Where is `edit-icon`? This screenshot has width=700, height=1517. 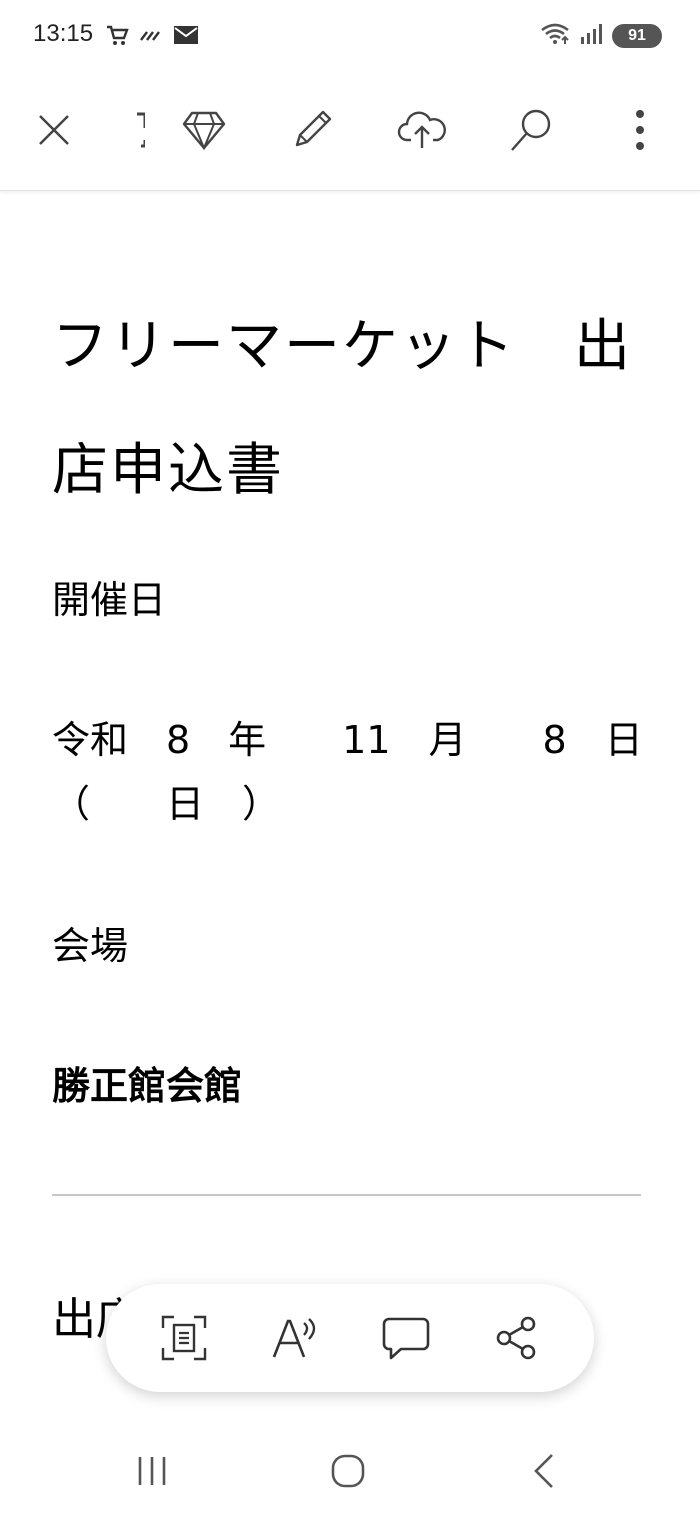 edit-icon is located at coordinates (313, 128).